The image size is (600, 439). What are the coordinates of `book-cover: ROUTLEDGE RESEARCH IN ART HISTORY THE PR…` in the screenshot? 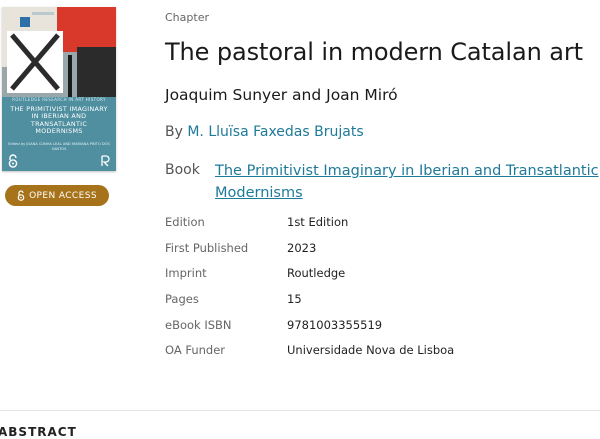 It's located at (59, 89).